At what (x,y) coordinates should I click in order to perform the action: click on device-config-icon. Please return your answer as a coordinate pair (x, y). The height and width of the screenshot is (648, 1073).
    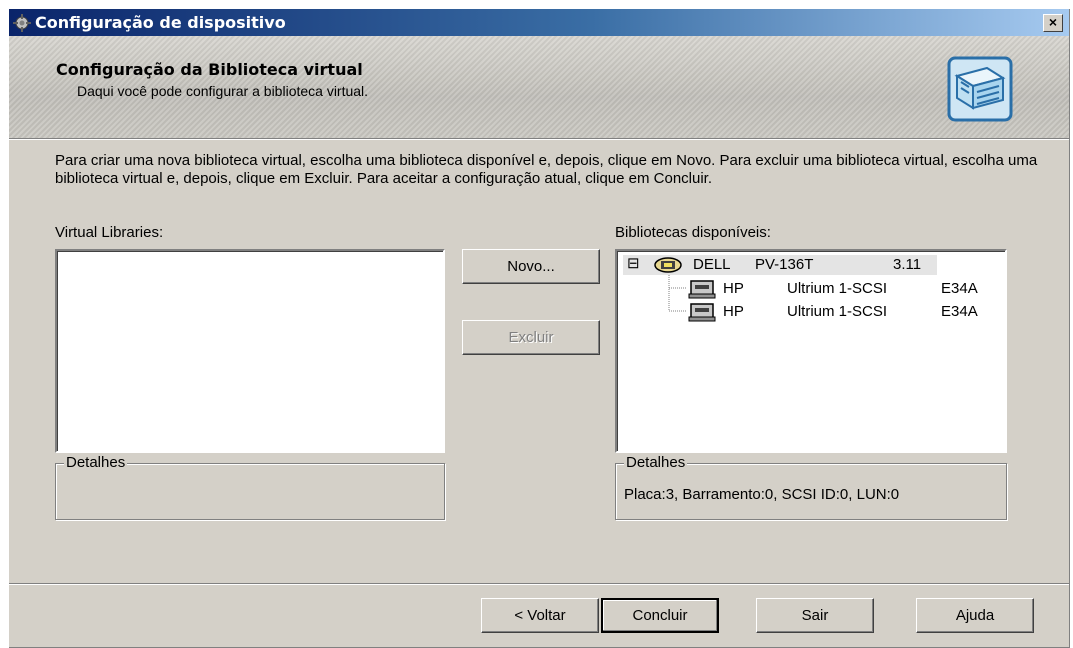
    Looking at the image, I should click on (22, 23).